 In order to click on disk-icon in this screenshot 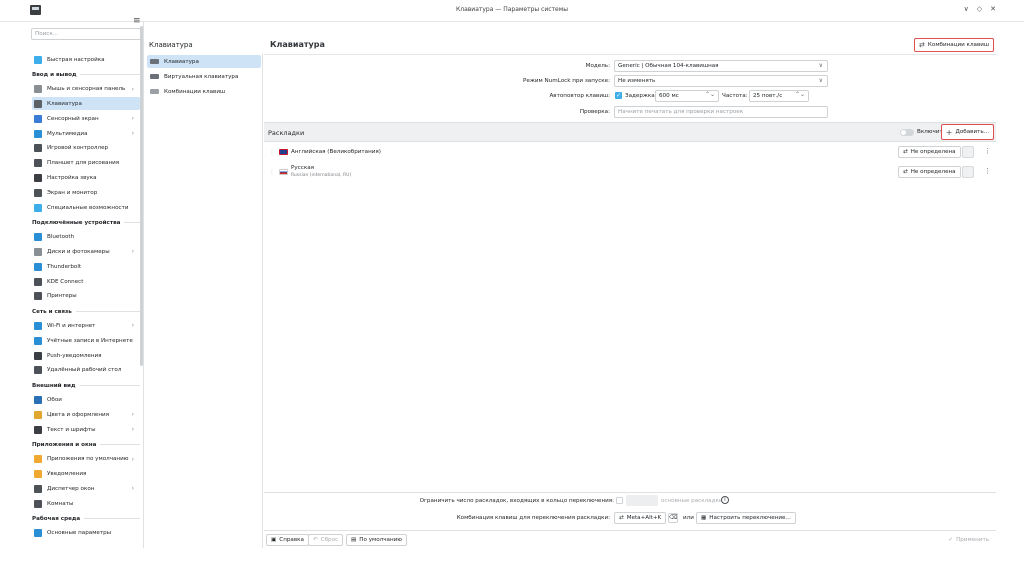, I will do `click(38, 251)`.